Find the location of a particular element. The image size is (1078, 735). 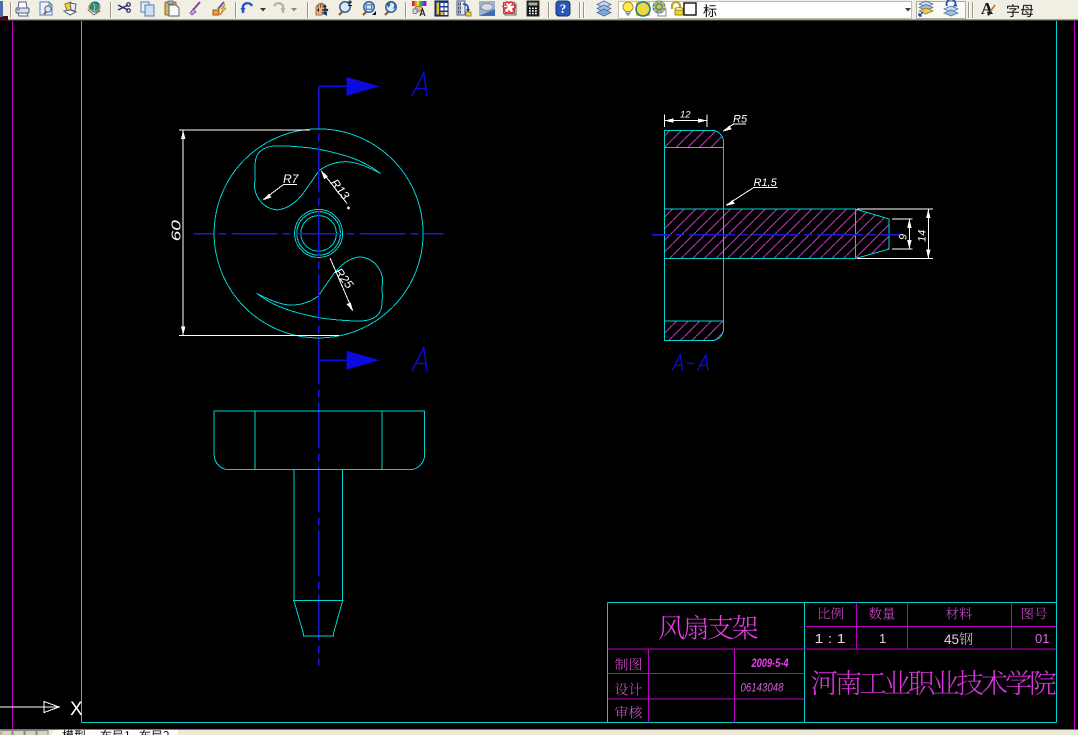

svg-text: 12 is located at coordinates (685, 115).